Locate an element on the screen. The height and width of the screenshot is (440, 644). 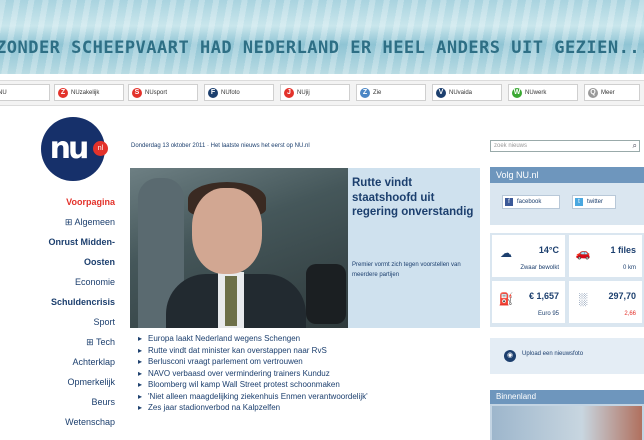
tab-label: NU is located at coordinates (3, 92).